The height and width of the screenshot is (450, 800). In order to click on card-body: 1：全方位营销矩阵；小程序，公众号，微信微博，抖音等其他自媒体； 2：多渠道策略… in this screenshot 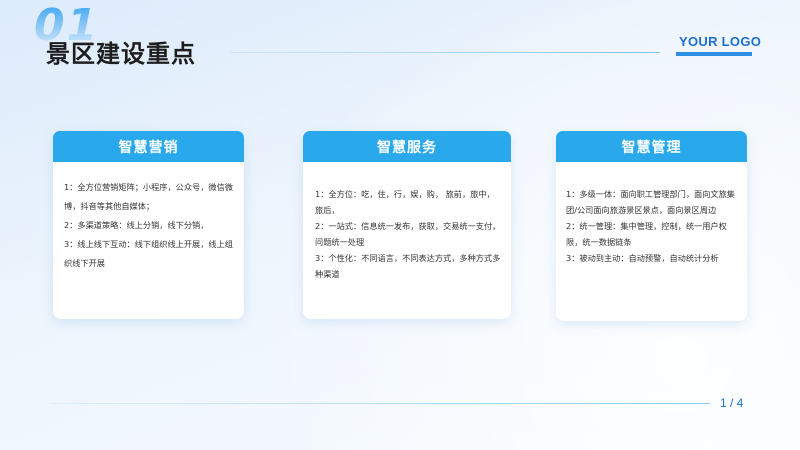, I will do `click(149, 225)`.